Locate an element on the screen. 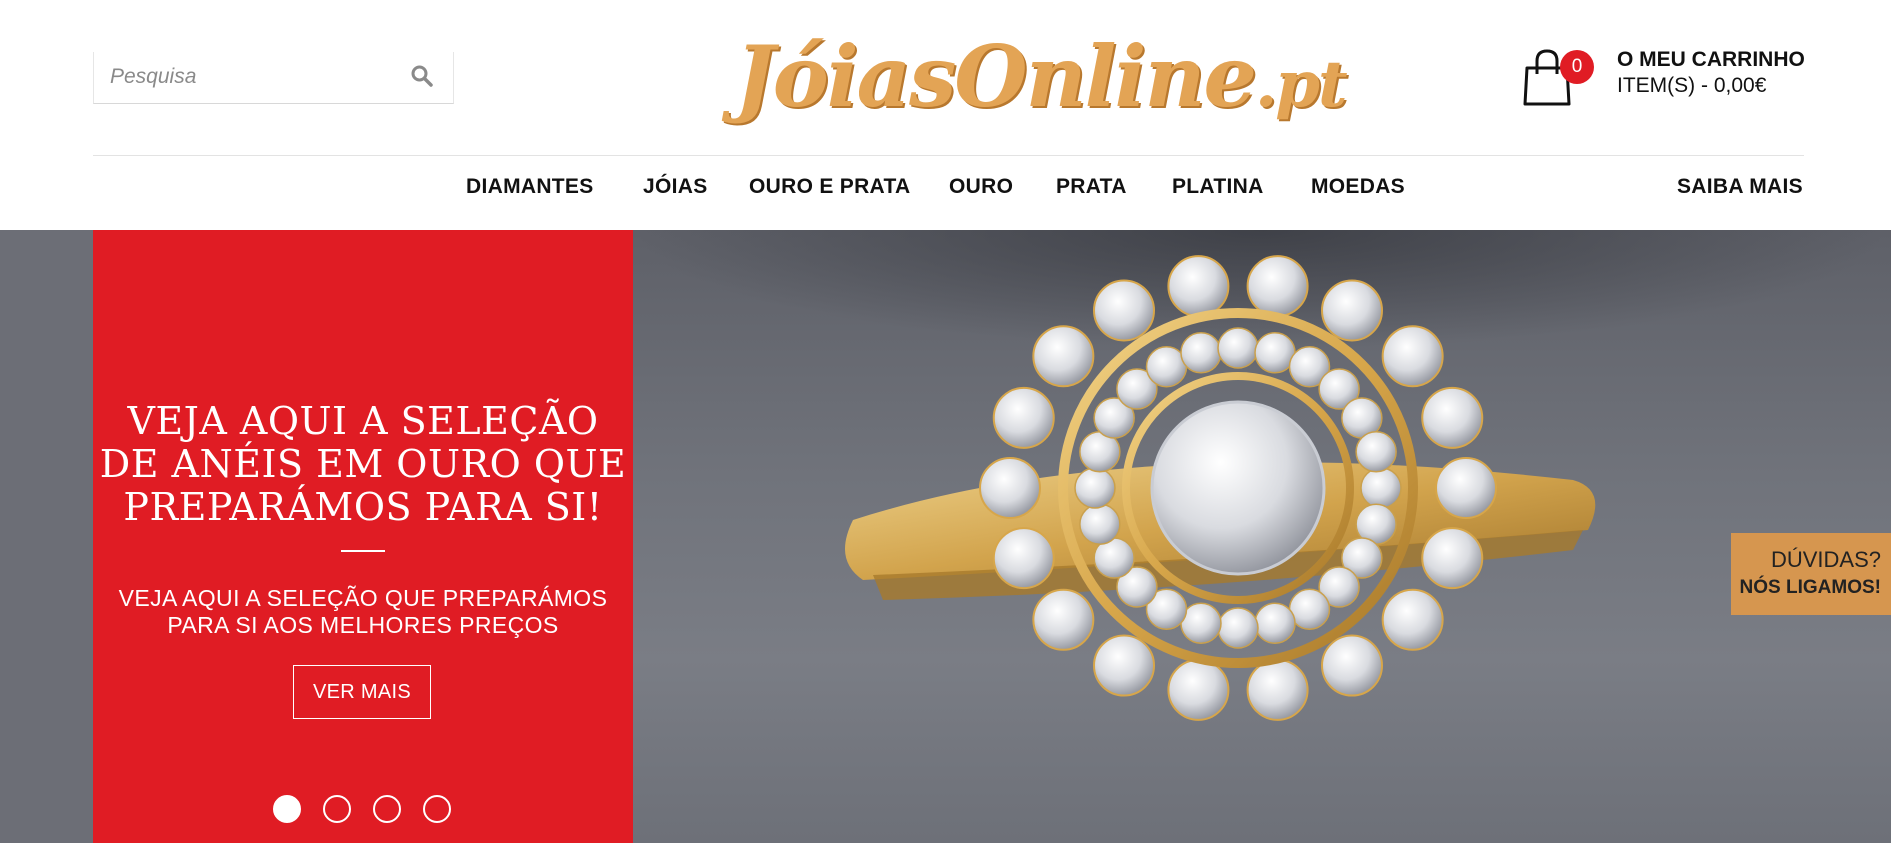  logo-main: JóiasOnline is located at coordinates (996, 76).